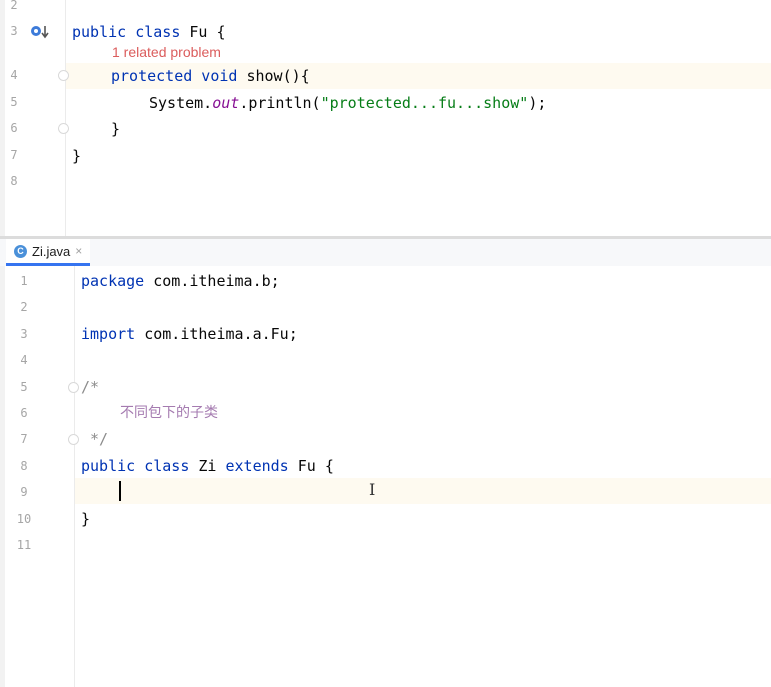 Image resolution: width=771 pixels, height=687 pixels. What do you see at coordinates (51, 251) in the screenshot?
I see `tab-label: Zi.java` at bounding box center [51, 251].